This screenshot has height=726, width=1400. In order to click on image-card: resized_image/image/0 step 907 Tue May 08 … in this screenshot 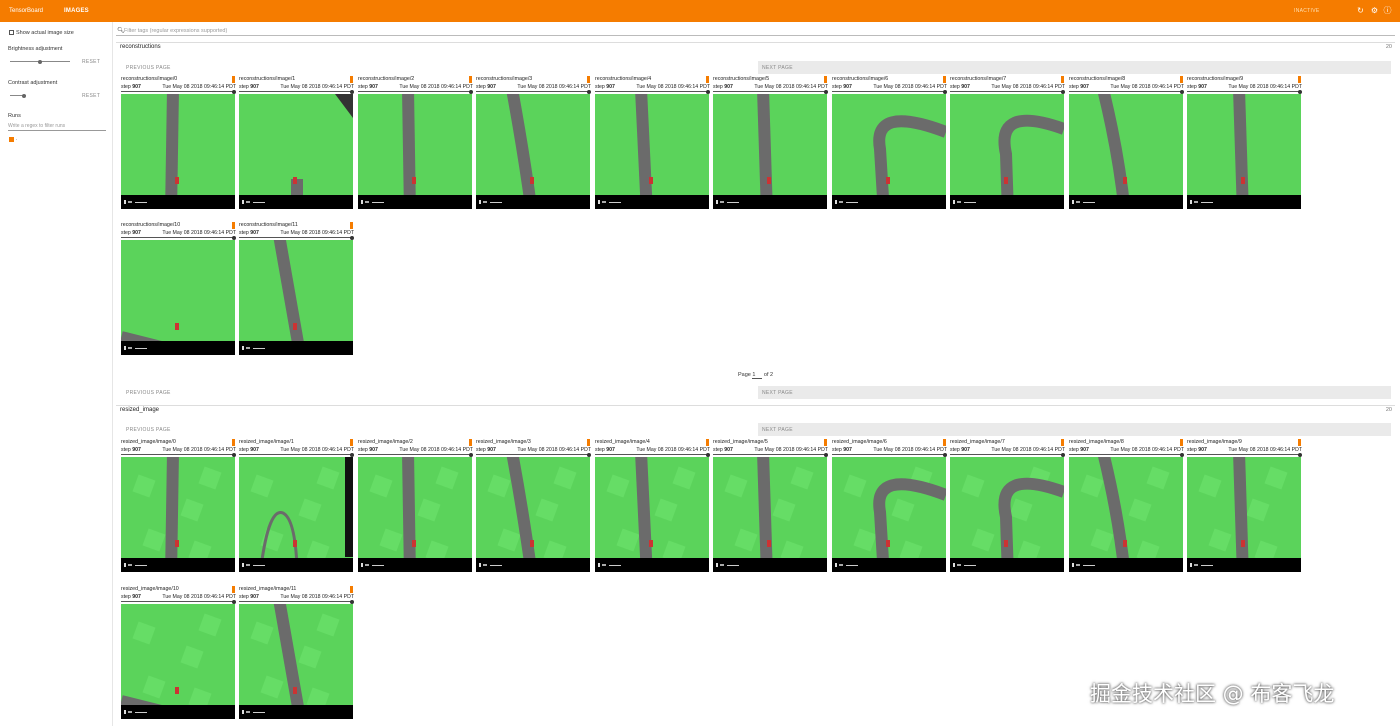, I will do `click(178, 505)`.